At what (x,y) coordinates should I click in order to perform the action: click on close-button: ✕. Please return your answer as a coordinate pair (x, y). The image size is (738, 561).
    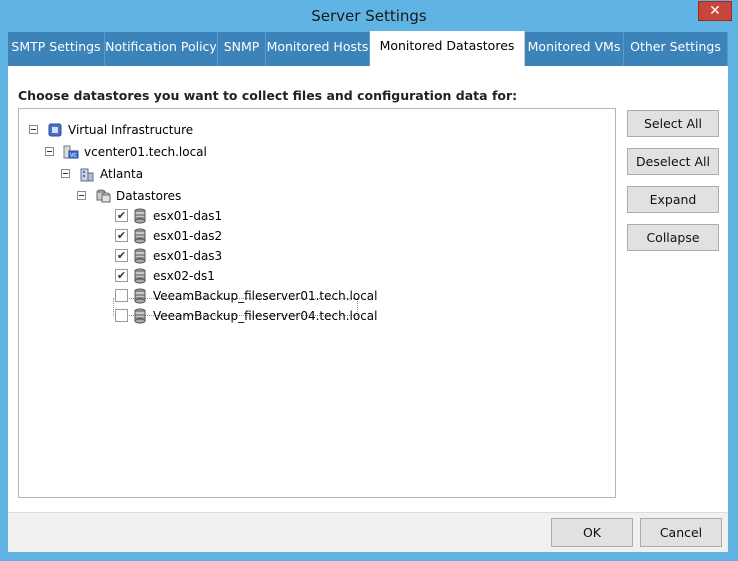
    Looking at the image, I should click on (715, 11).